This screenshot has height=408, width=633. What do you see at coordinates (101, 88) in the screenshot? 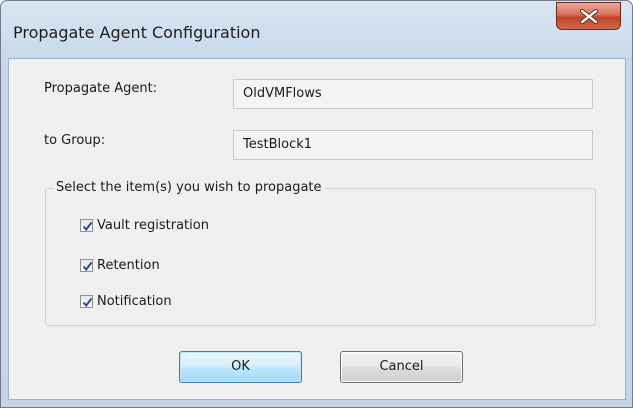
I see `propagate-agent-label: Propagate Agent:` at bounding box center [101, 88].